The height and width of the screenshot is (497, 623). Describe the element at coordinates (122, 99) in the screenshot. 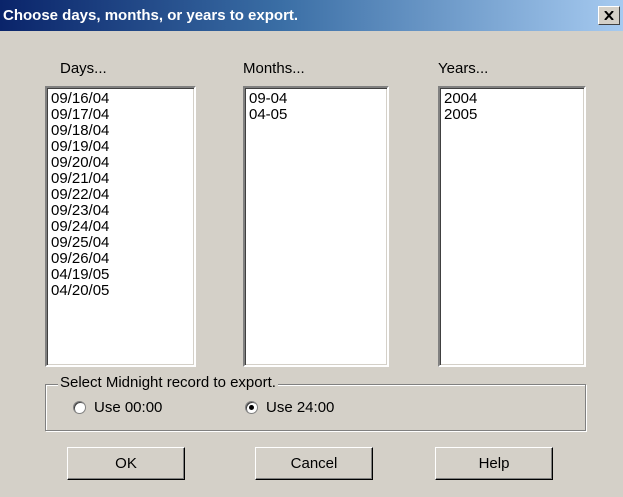

I see `list-item: 09/16/04` at that location.